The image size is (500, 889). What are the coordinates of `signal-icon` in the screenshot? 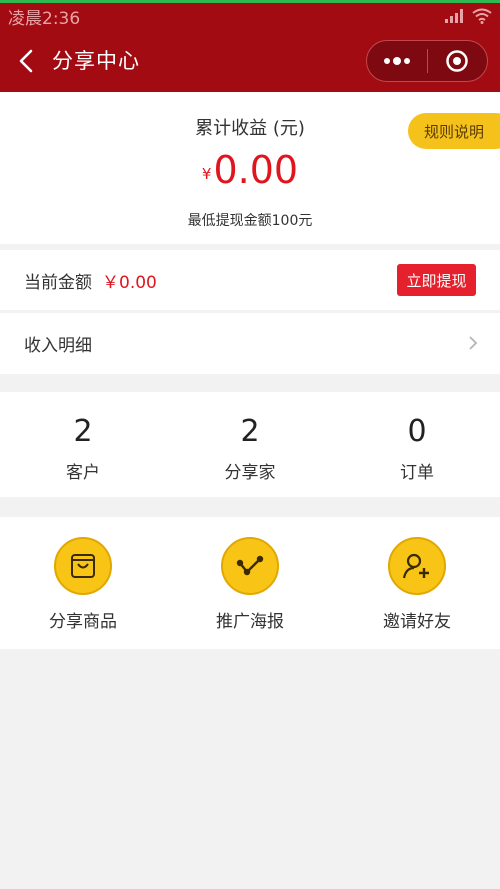 It's located at (454, 16).